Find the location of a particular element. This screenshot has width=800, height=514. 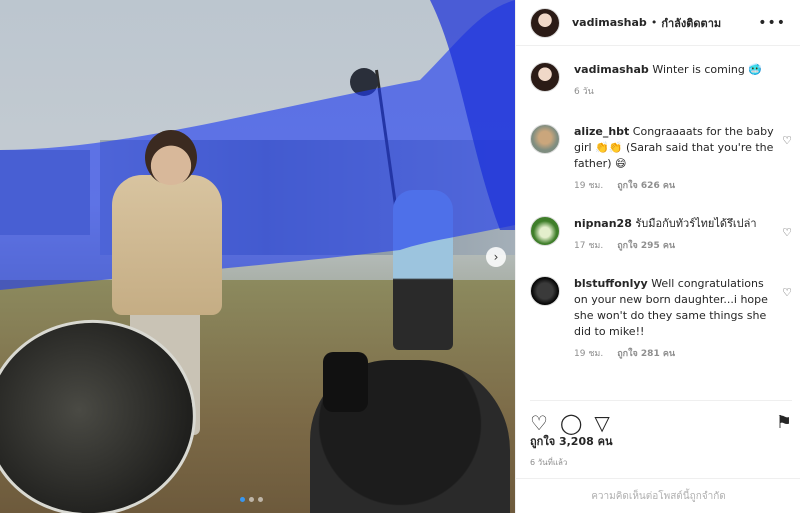

post-timestamp: 6 วันที่แล้ว is located at coordinates (548, 462).